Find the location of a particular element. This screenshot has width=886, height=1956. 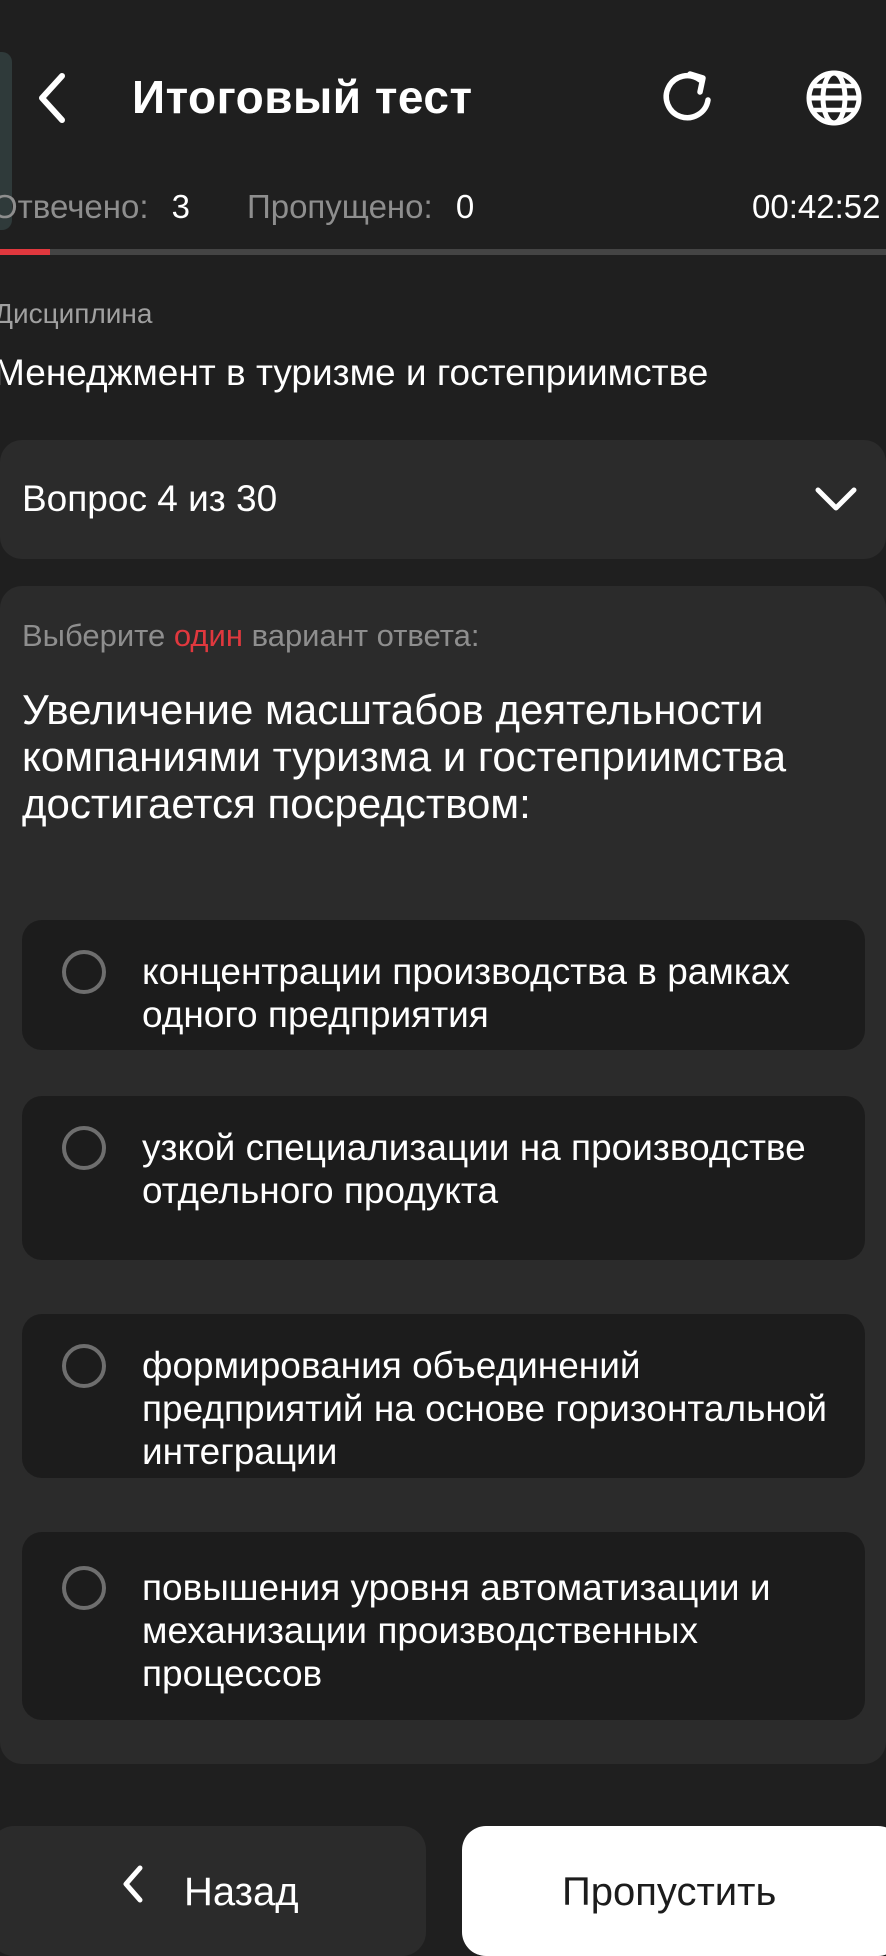

skip-label: Пропустить is located at coordinates (669, 1892).